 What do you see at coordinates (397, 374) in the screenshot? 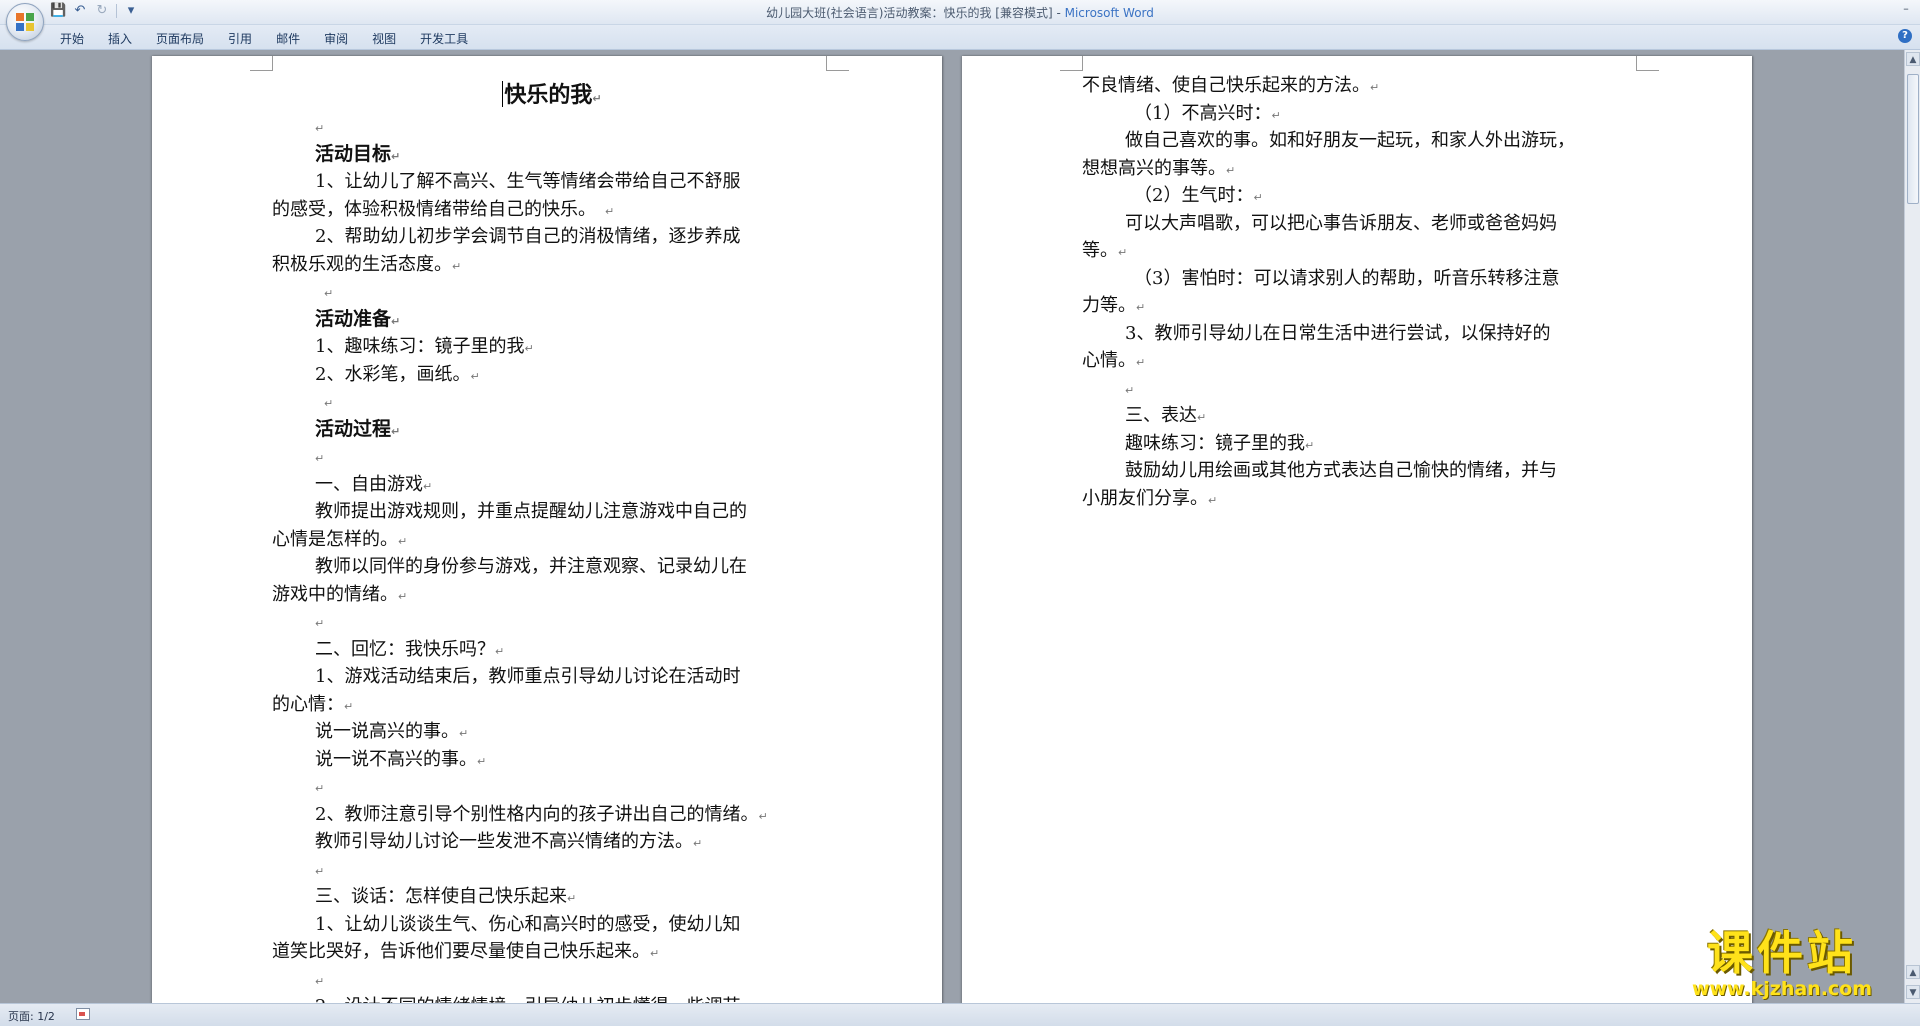
I see `paragraph-line: 2、水彩笔，画纸。↵` at bounding box center [397, 374].